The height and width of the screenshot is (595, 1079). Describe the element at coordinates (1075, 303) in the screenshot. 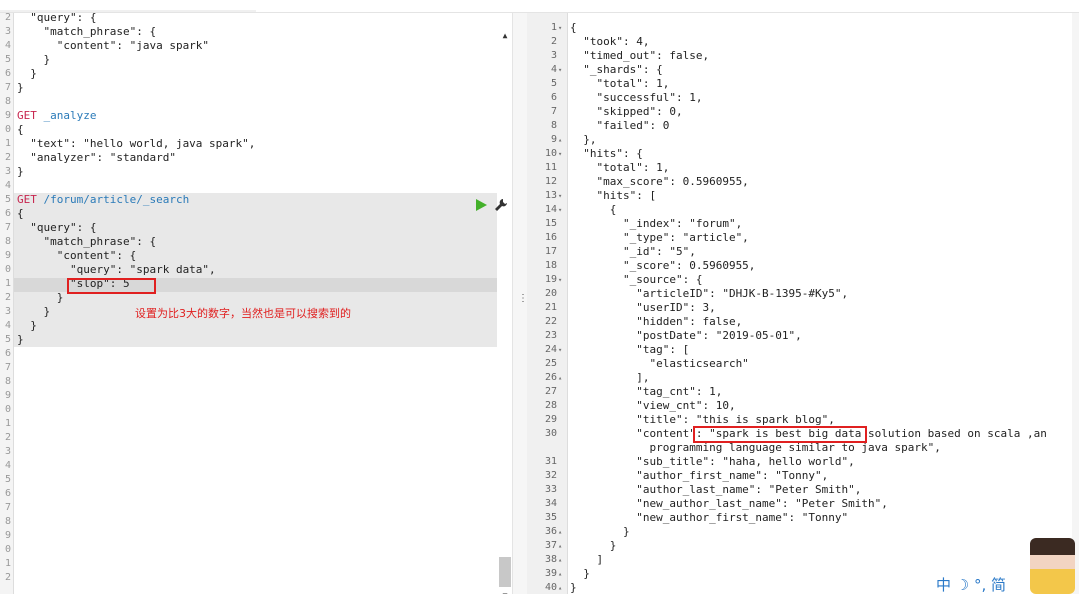

I see `response-scrollbar` at that location.